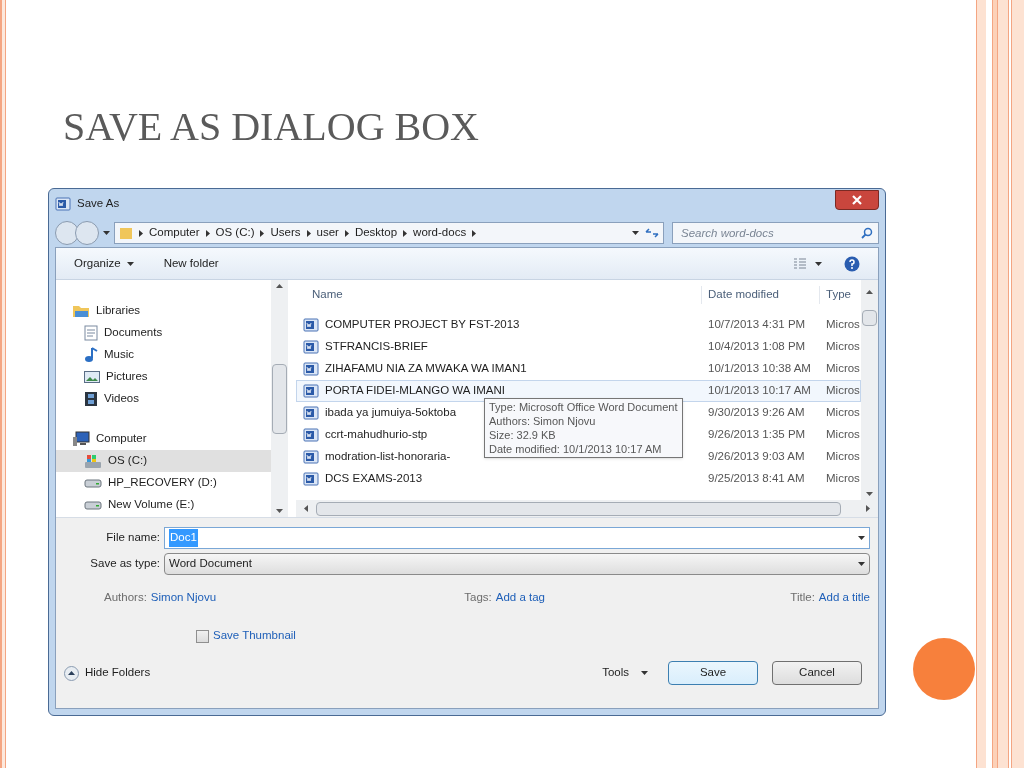 The width and height of the screenshot is (1024, 768). I want to click on file-name: ZIHAFAMU NIA ZA MWAKA WA IMAN1, so click(426, 369).